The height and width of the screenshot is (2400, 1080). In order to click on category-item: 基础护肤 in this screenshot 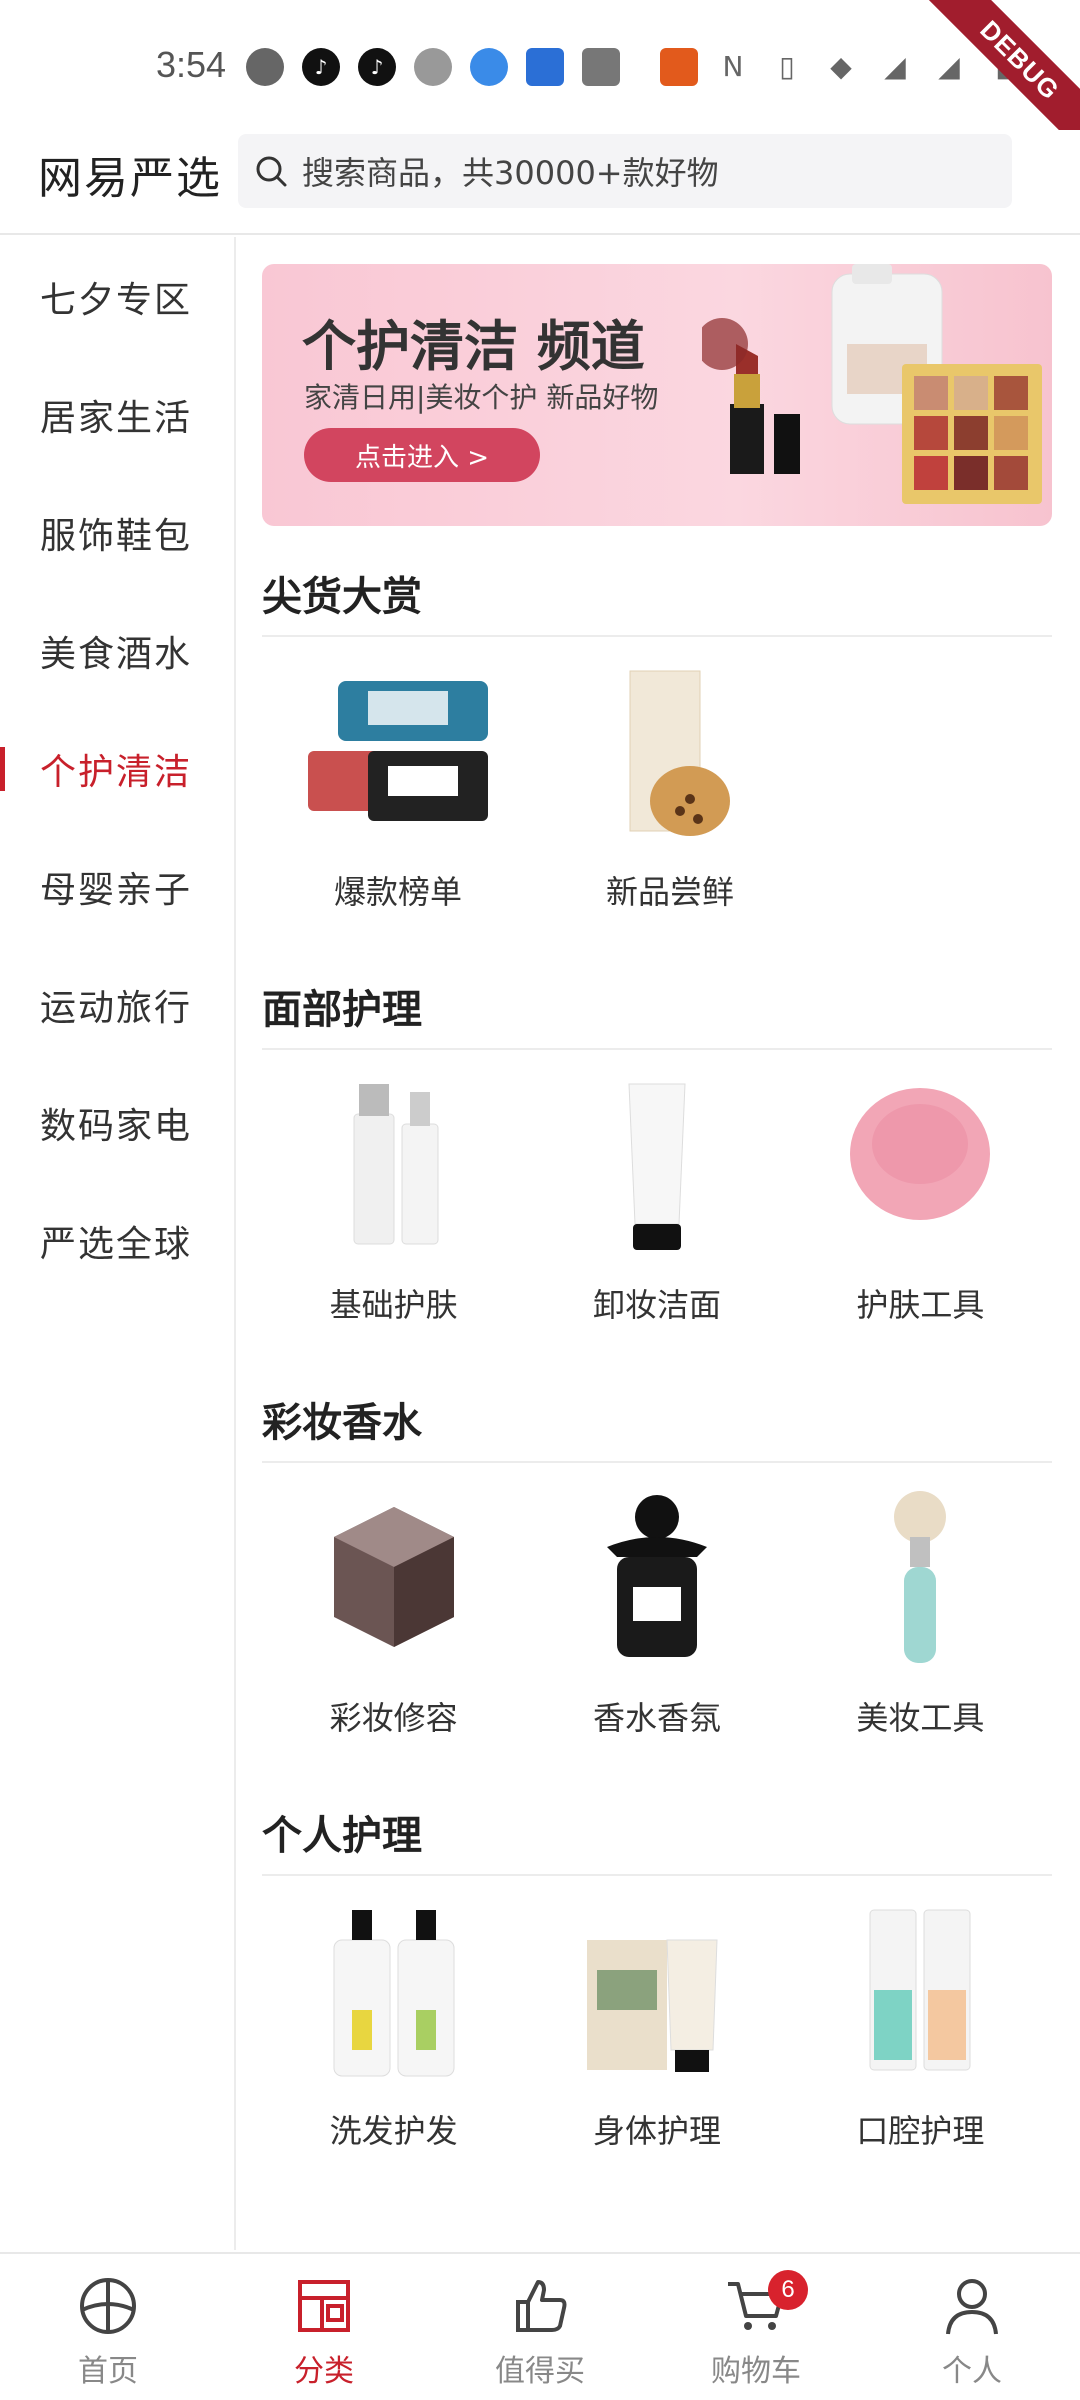, I will do `click(393, 1200)`.